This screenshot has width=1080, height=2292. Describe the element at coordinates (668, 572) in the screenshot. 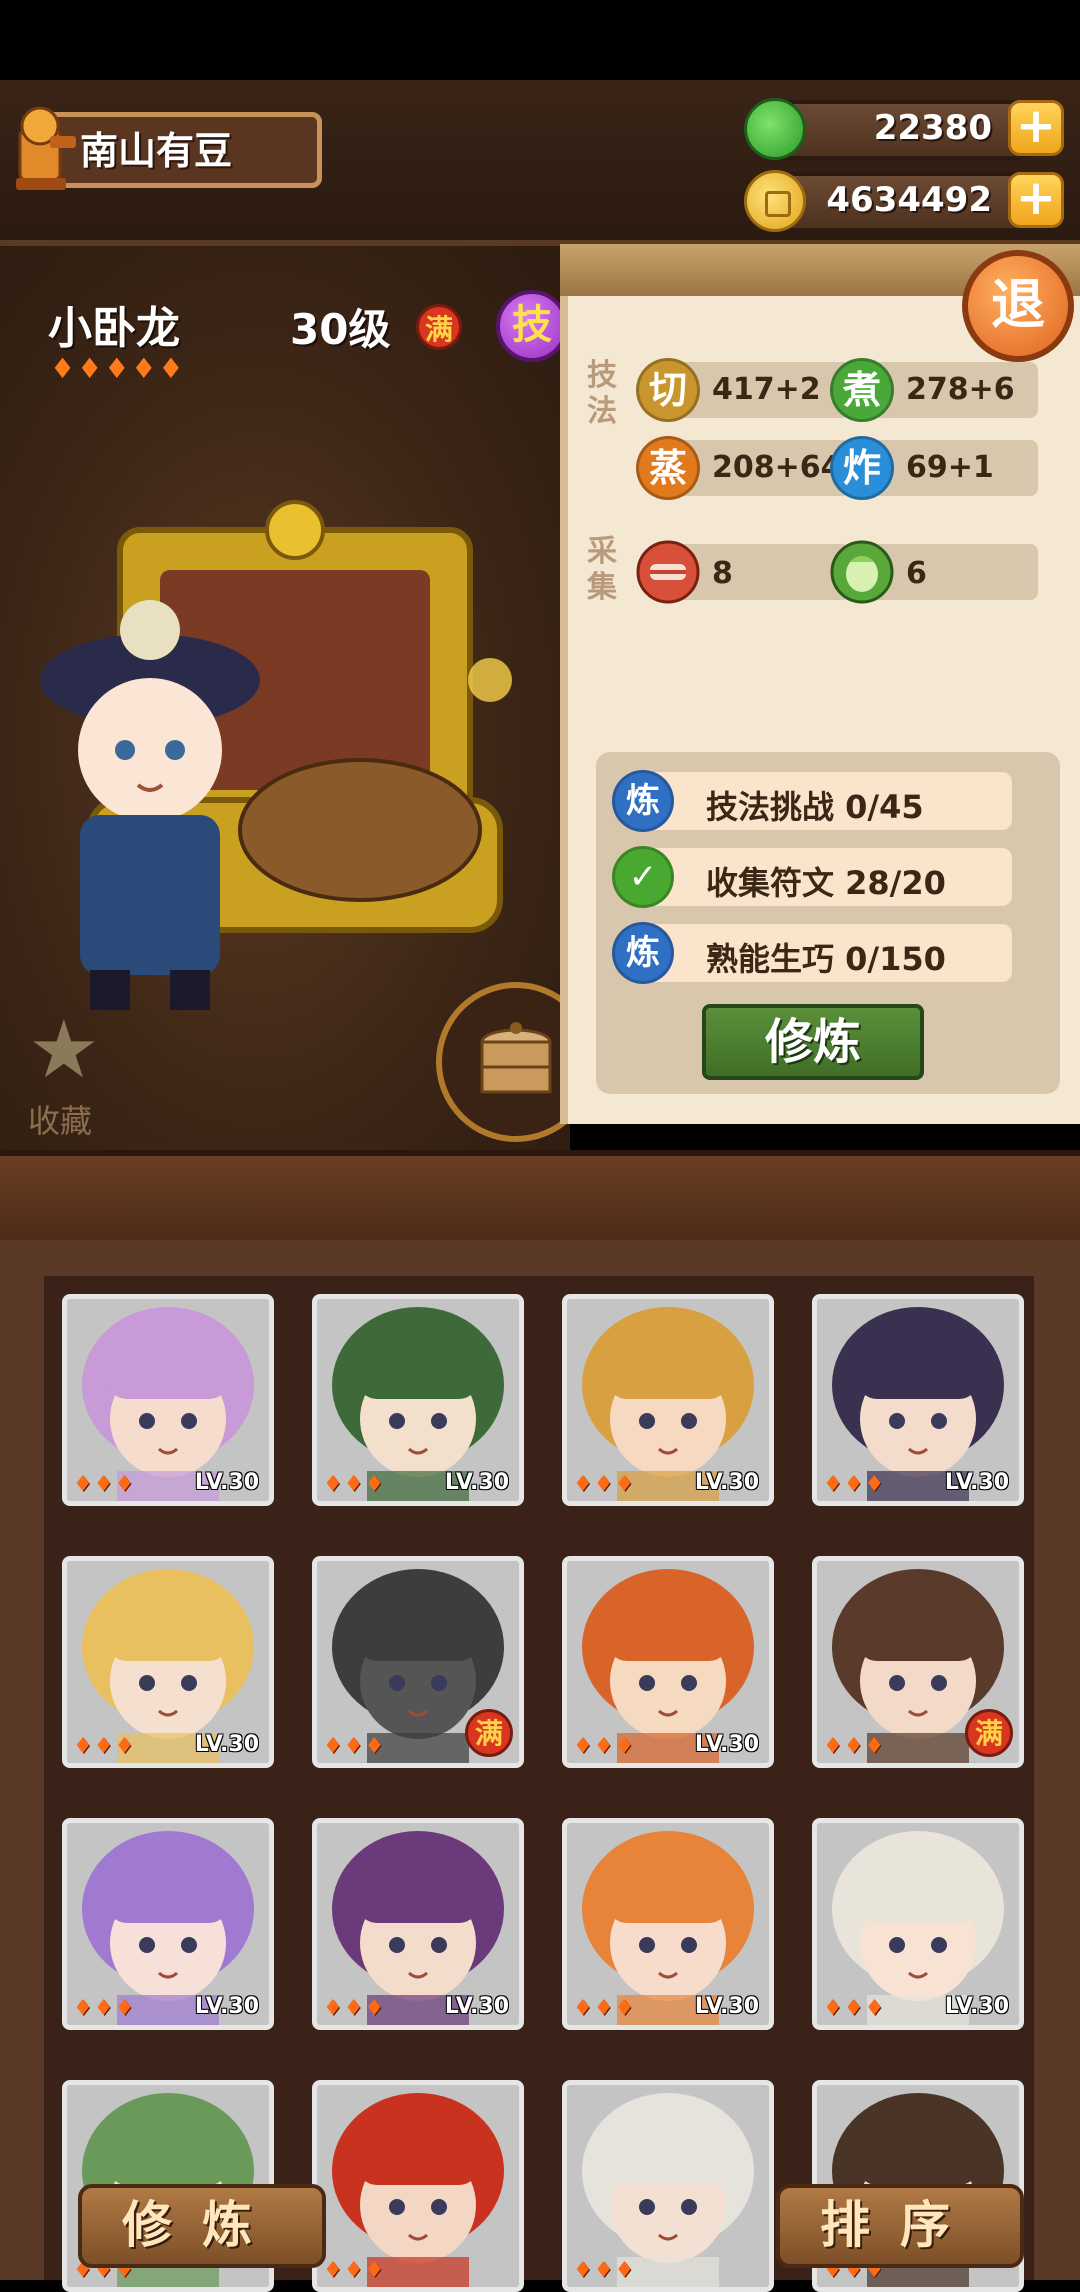

I see `meat-icon` at that location.